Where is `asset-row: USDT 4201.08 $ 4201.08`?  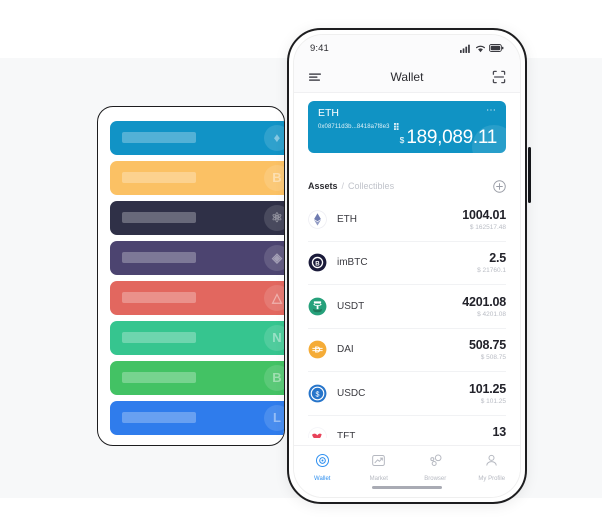
asset-row: USDT 4201.08 $ 4201.08 is located at coordinates (407, 307).